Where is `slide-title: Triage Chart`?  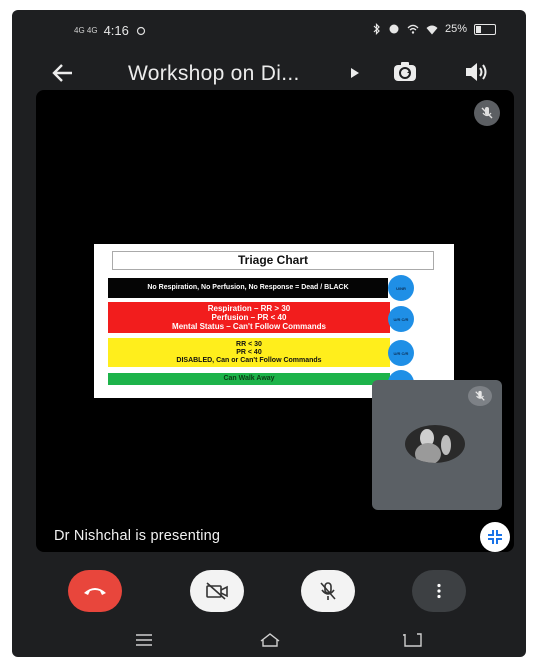 slide-title: Triage Chart is located at coordinates (273, 260).